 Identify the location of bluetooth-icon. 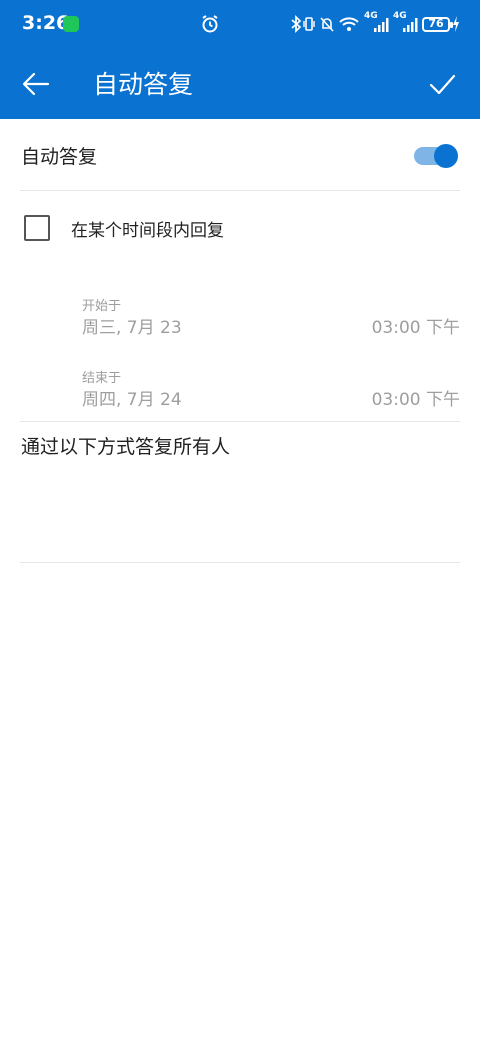
(296, 24).